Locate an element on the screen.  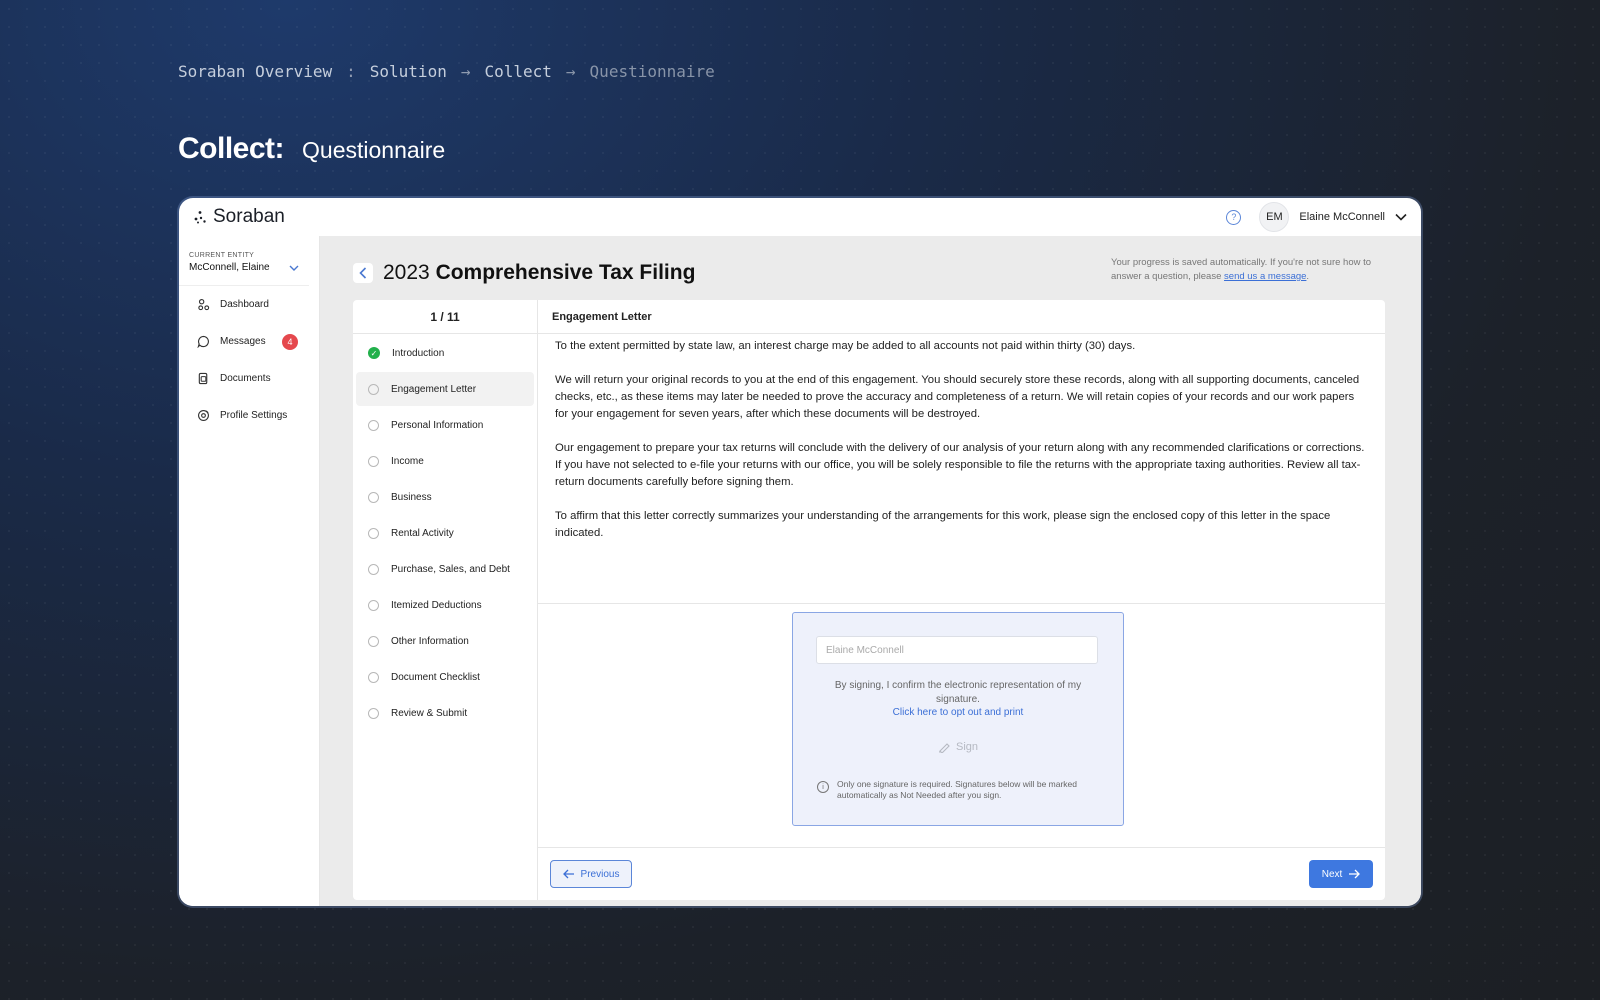
step-label: Engagement Letter is located at coordinates (434, 389).